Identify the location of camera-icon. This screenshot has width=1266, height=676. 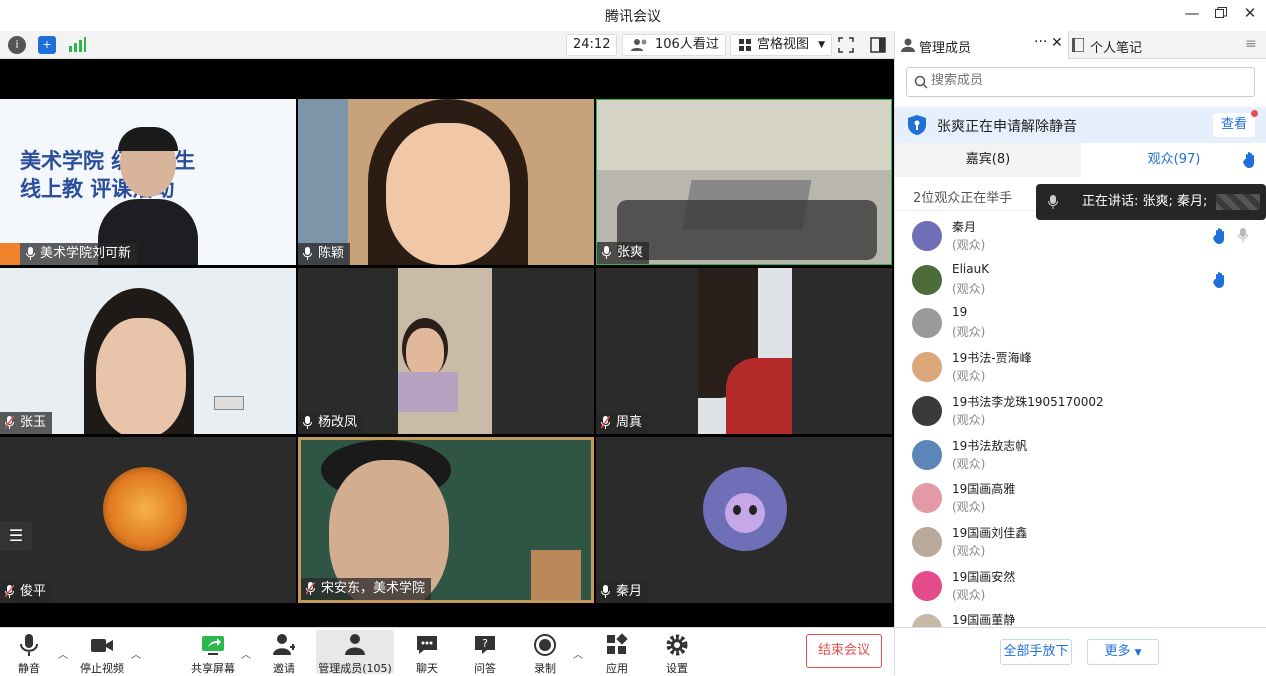
(102, 645).